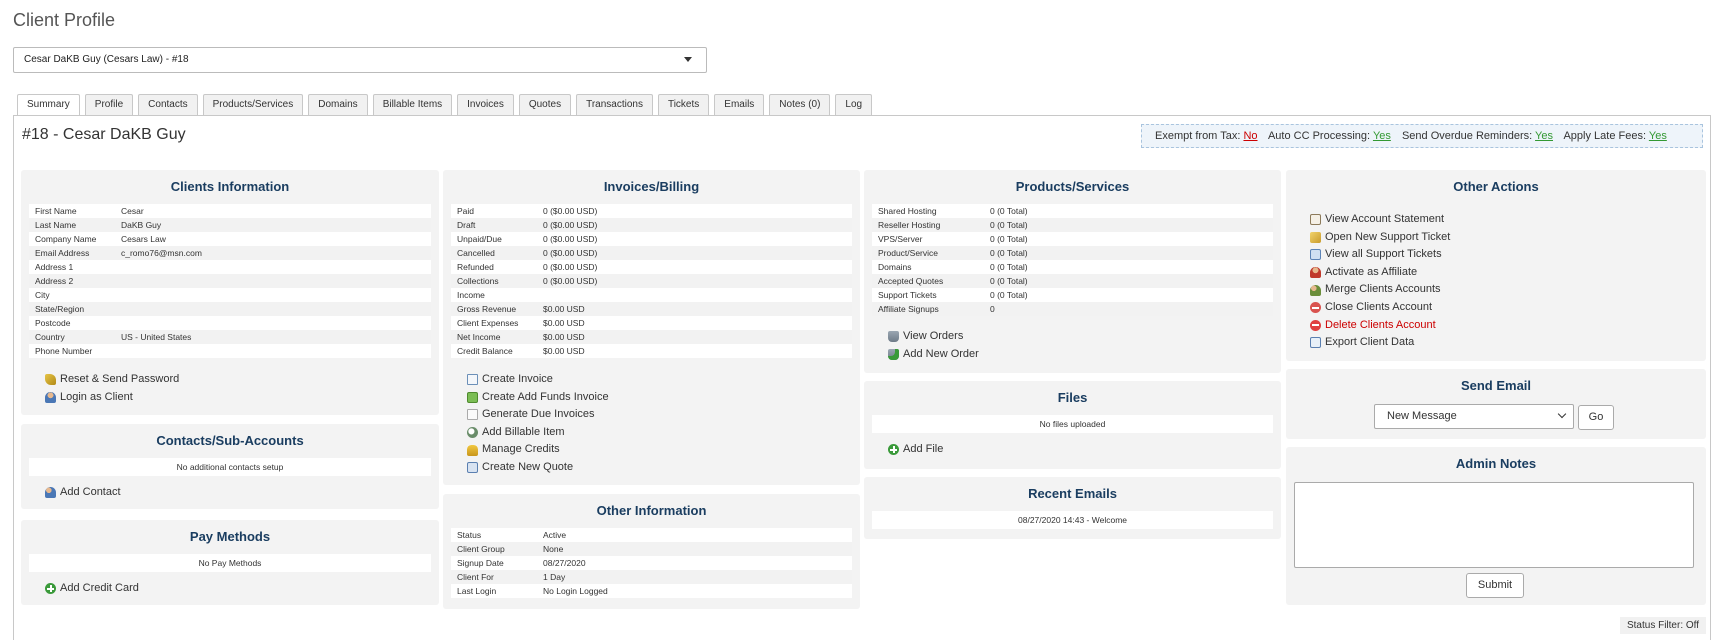 The height and width of the screenshot is (640, 1719). Describe the element at coordinates (933, 355) in the screenshot. I see `add-new-order-link: Add New Order` at that location.